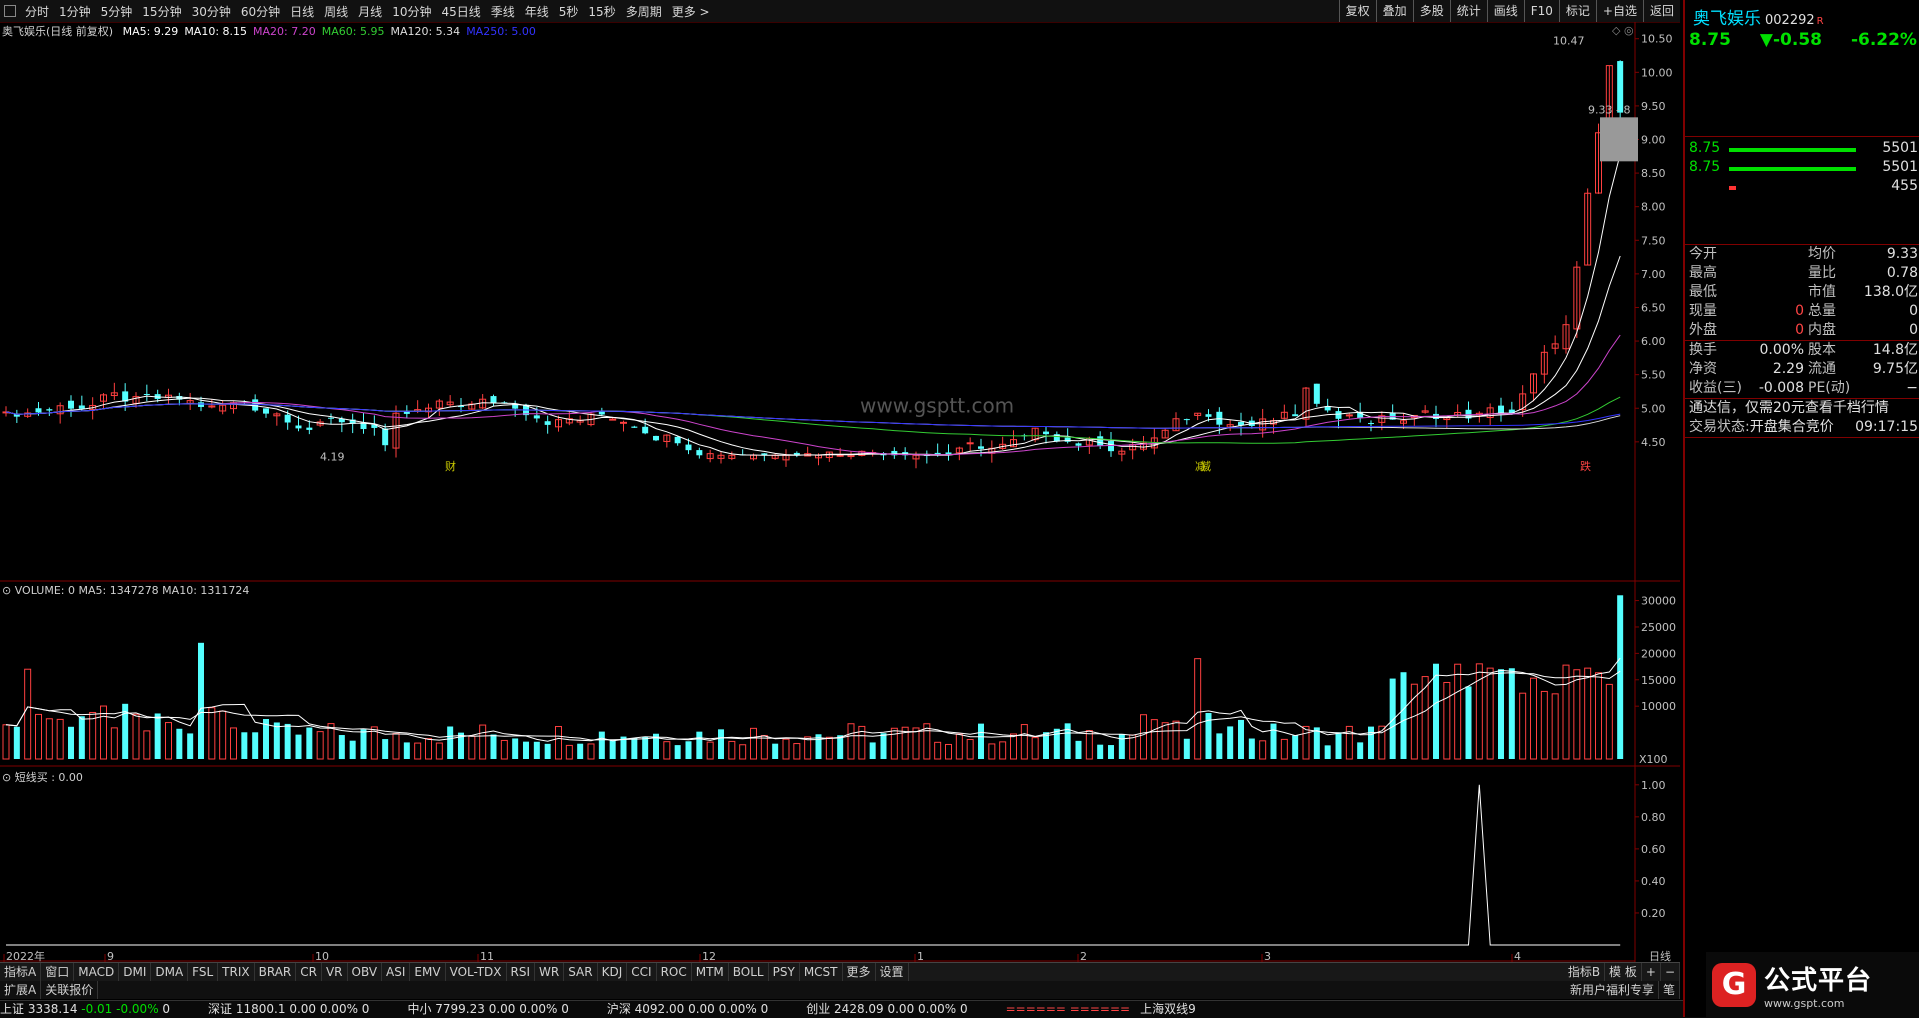 This screenshot has width=1919, height=1018. Describe the element at coordinates (260, 11) in the screenshot. I see `period-button: 60分钟` at that location.